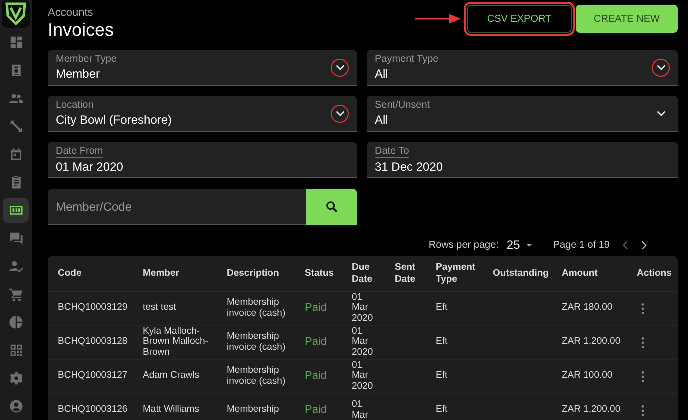 The image size is (688, 420). What do you see at coordinates (16, 266) in the screenshot?
I see `person-check-icon` at bounding box center [16, 266].